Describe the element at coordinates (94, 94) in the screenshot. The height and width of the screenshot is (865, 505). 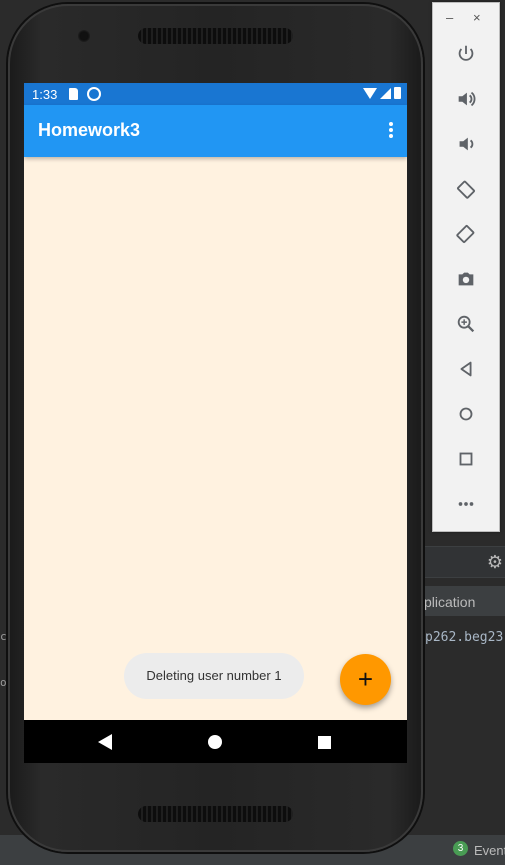
I see `sync-icon` at that location.